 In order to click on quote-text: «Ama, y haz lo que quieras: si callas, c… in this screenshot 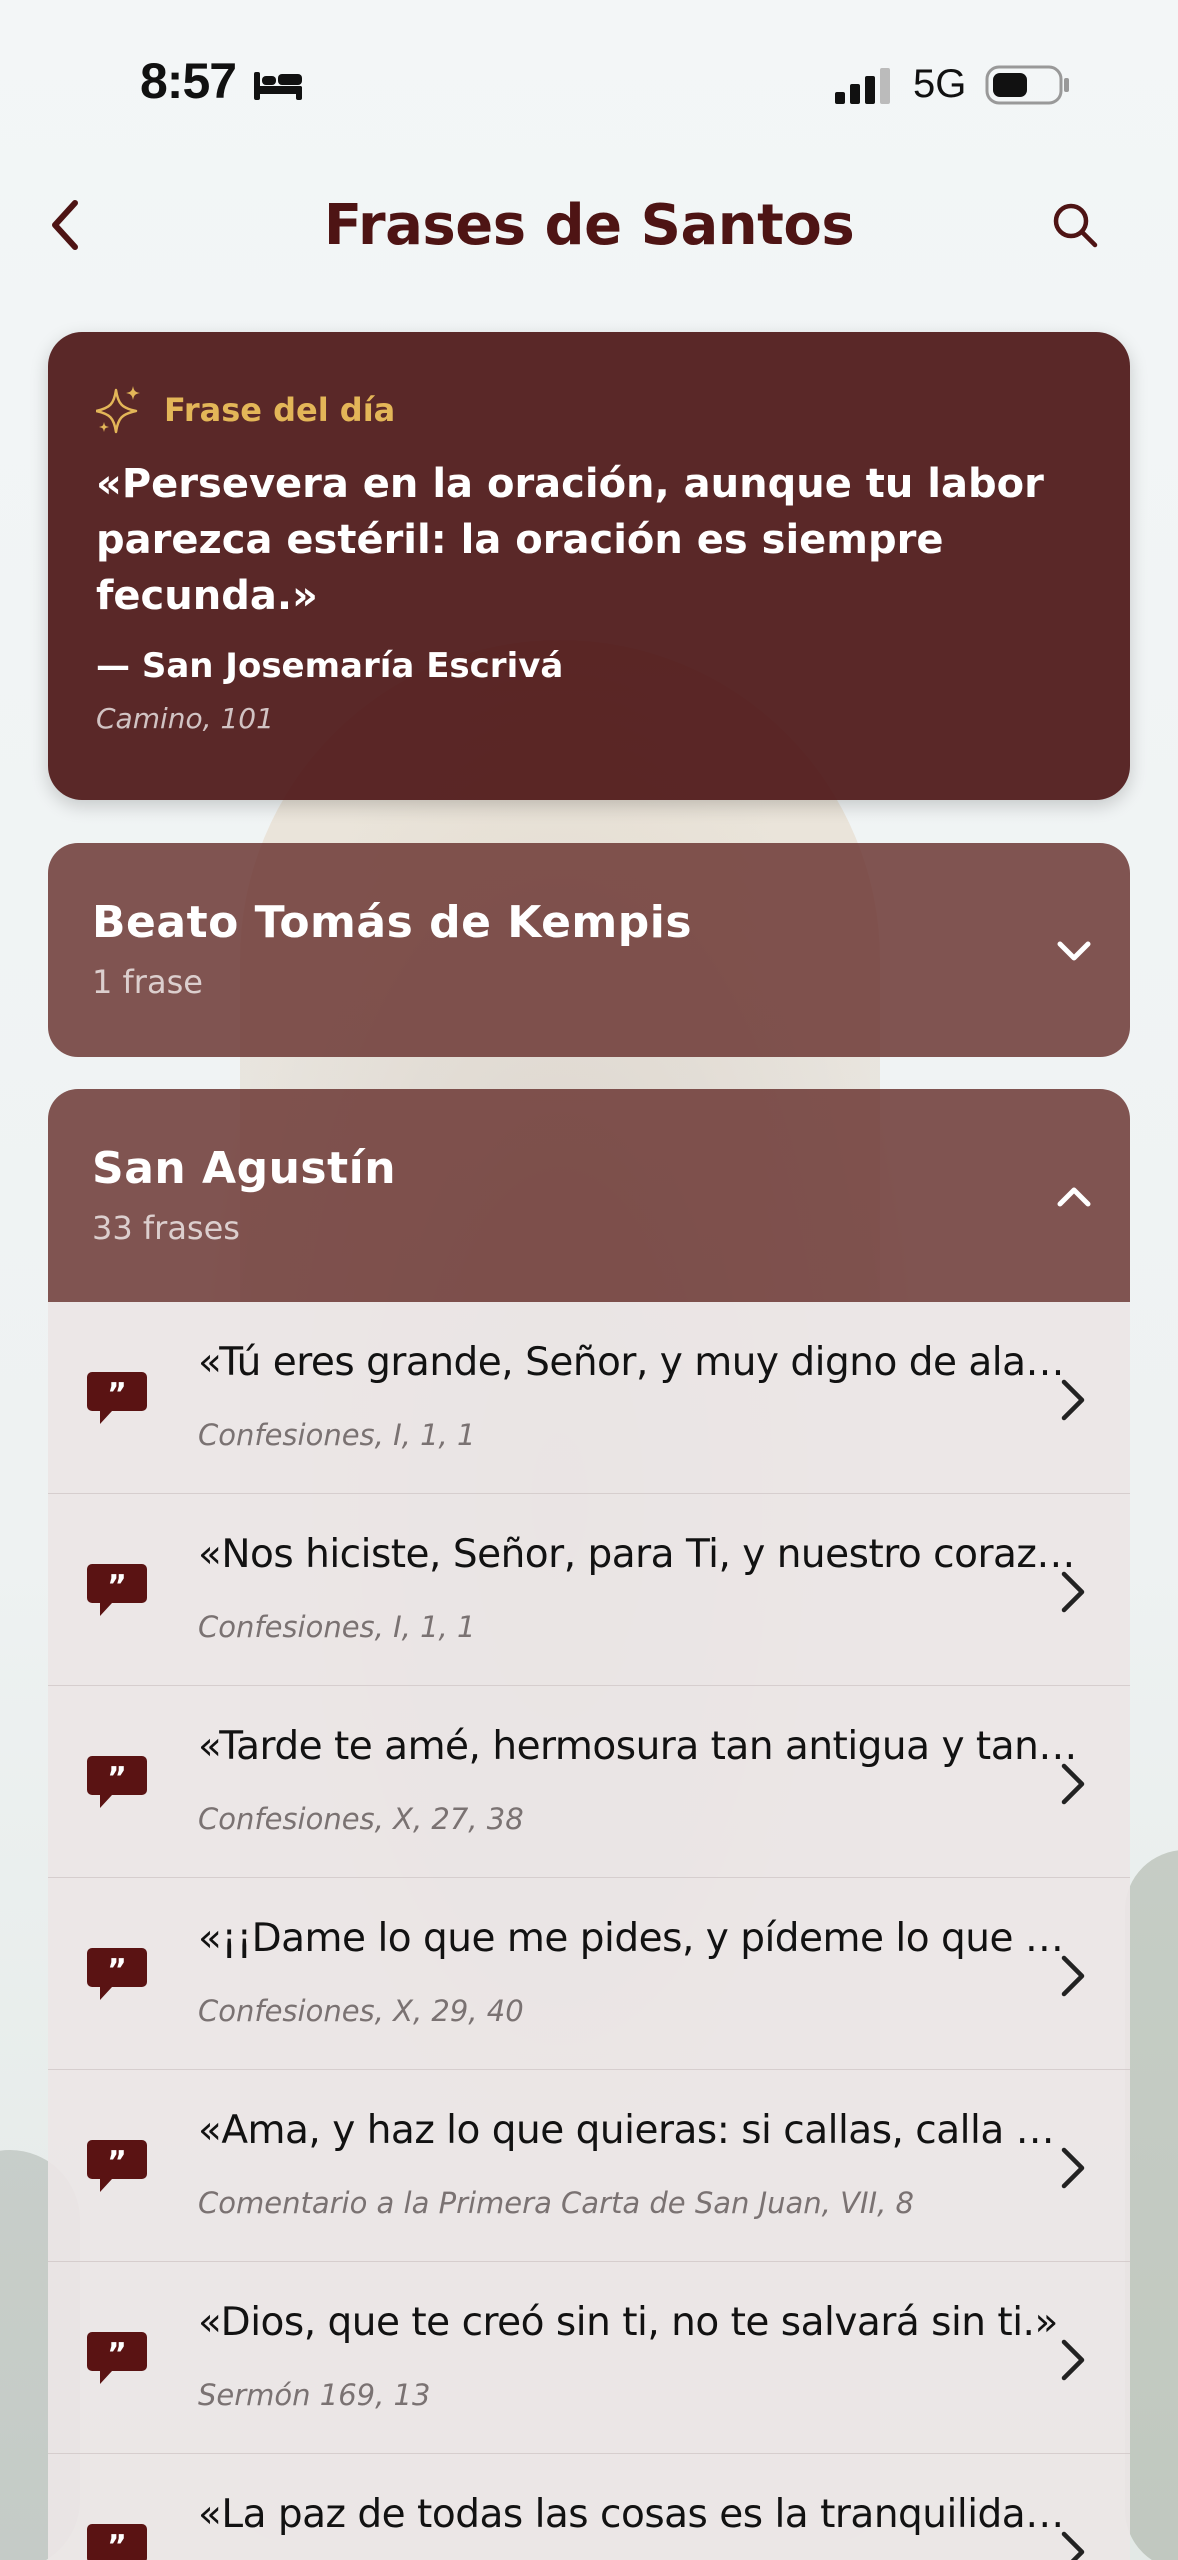, I will do `click(638, 2130)`.